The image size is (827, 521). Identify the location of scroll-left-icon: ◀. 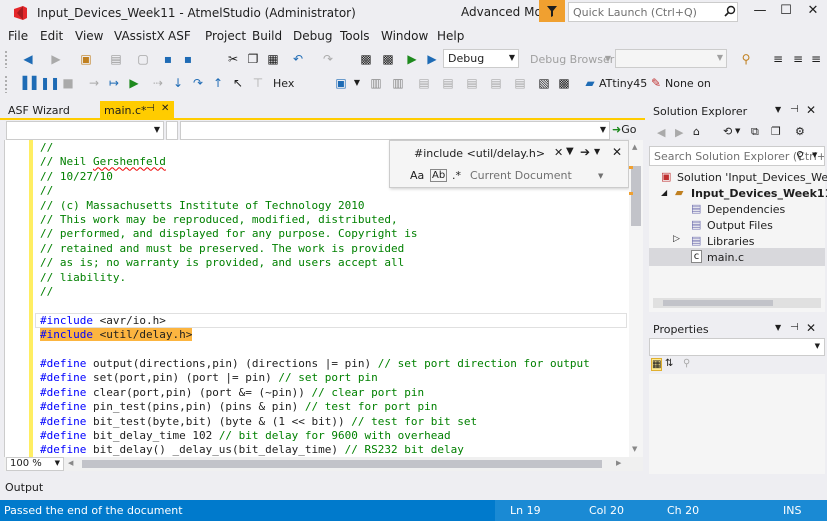
(70, 463).